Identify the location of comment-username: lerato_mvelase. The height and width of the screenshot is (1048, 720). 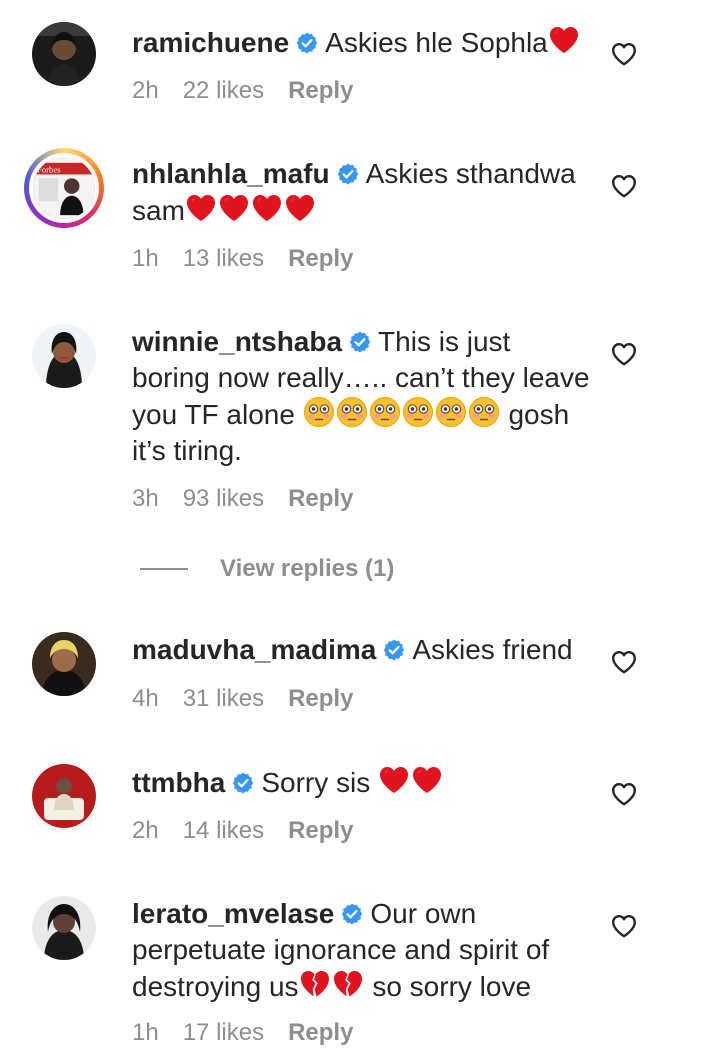
(233, 913).